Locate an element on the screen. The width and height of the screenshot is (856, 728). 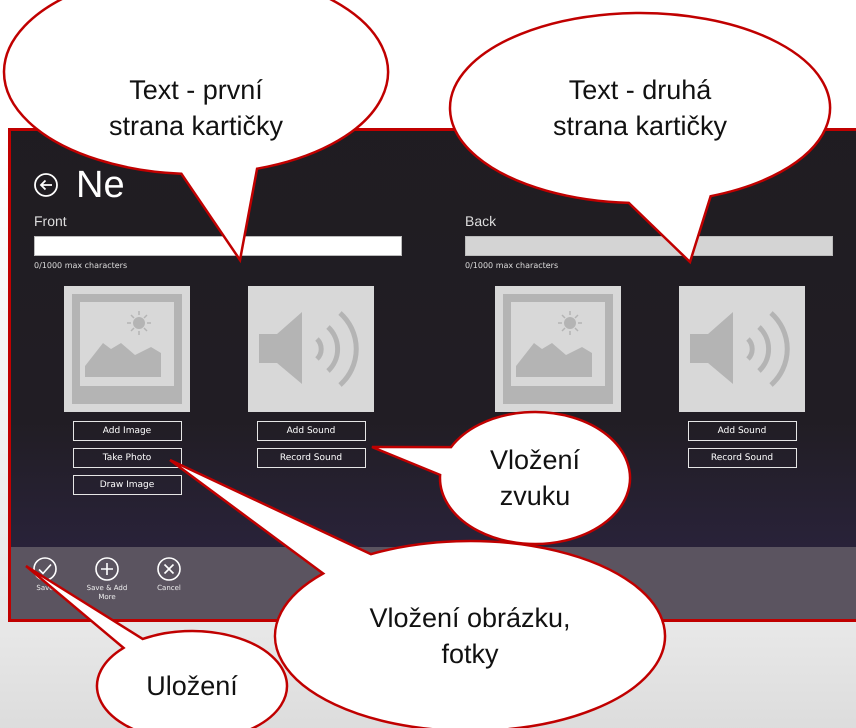
media-button: Take Photo is located at coordinates (127, 458).